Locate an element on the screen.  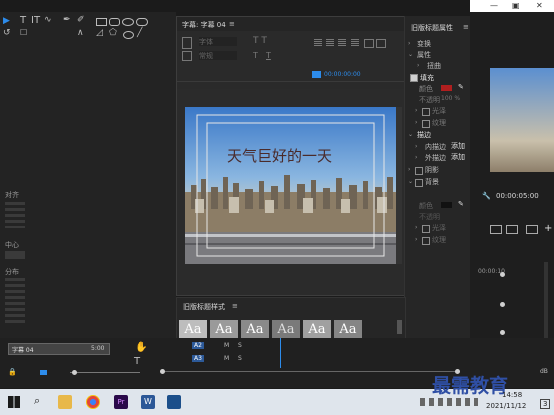
shadow-section: 阴影 is located at coordinates (432, 170).